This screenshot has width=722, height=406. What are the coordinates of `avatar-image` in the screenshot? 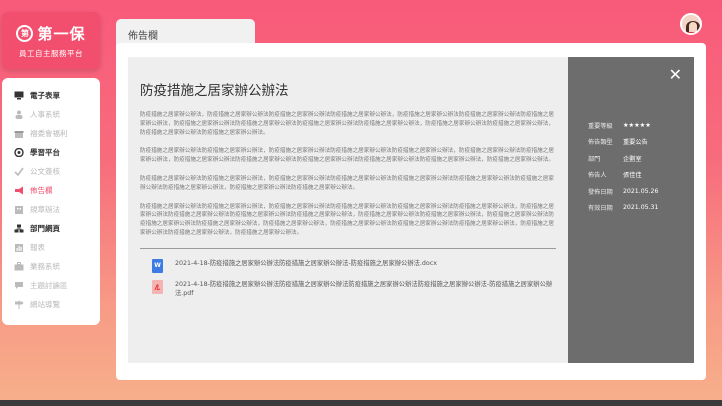 It's located at (691, 24).